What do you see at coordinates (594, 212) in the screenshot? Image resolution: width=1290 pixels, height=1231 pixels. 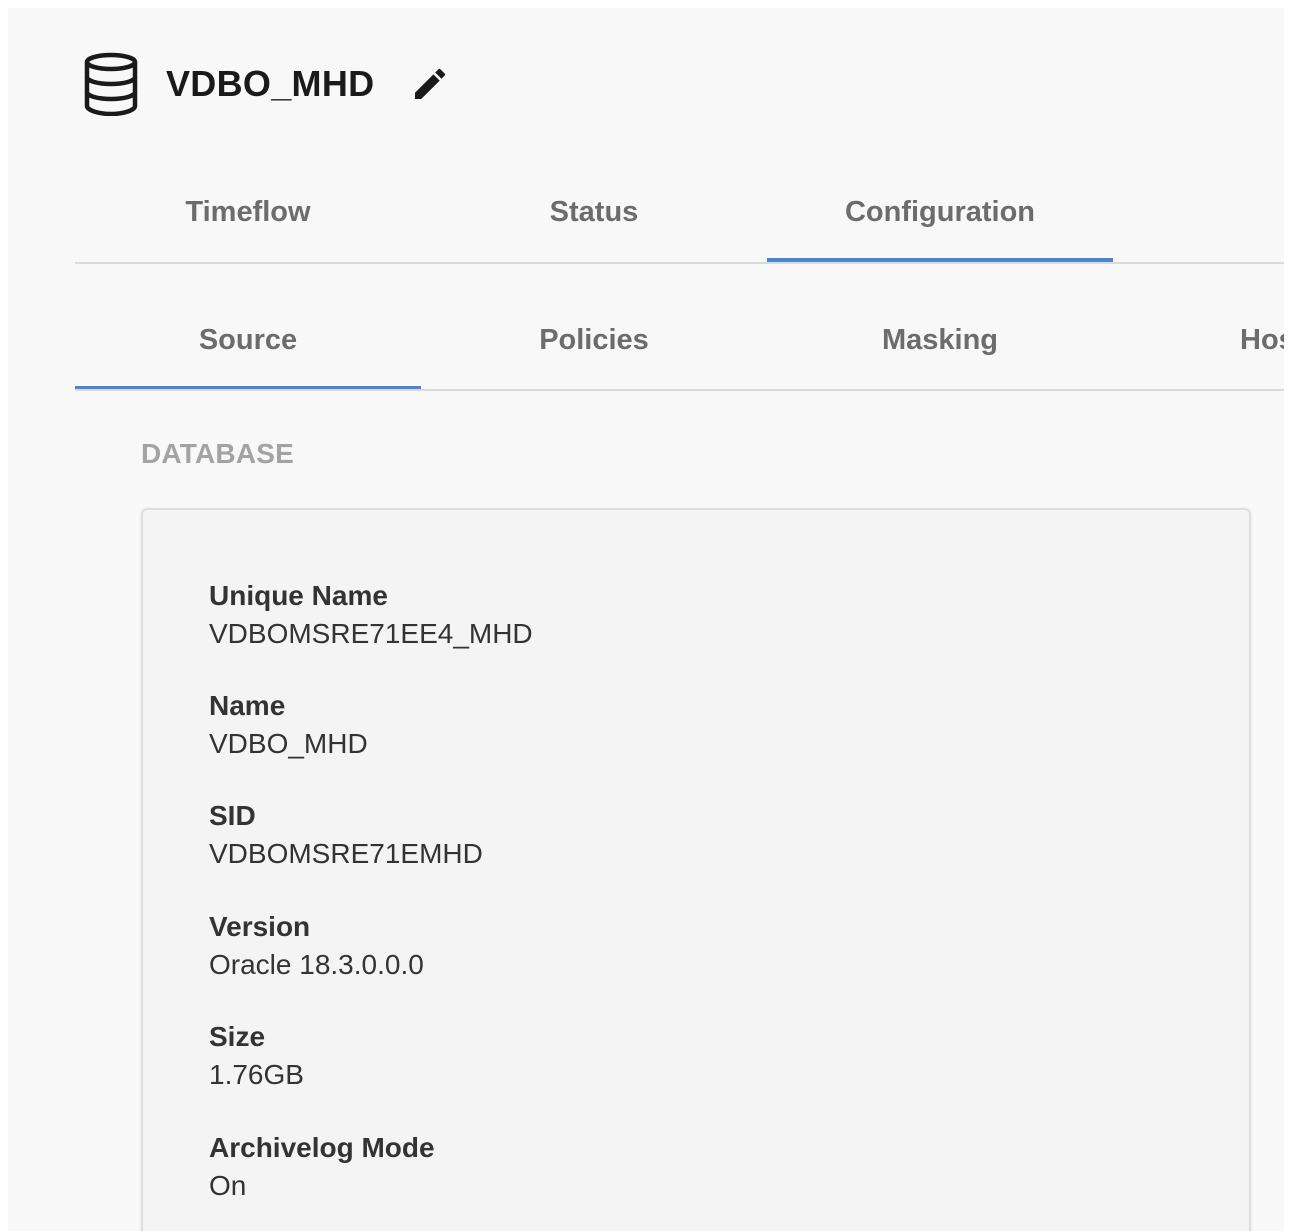 I see `tab-status: Status` at bounding box center [594, 212].